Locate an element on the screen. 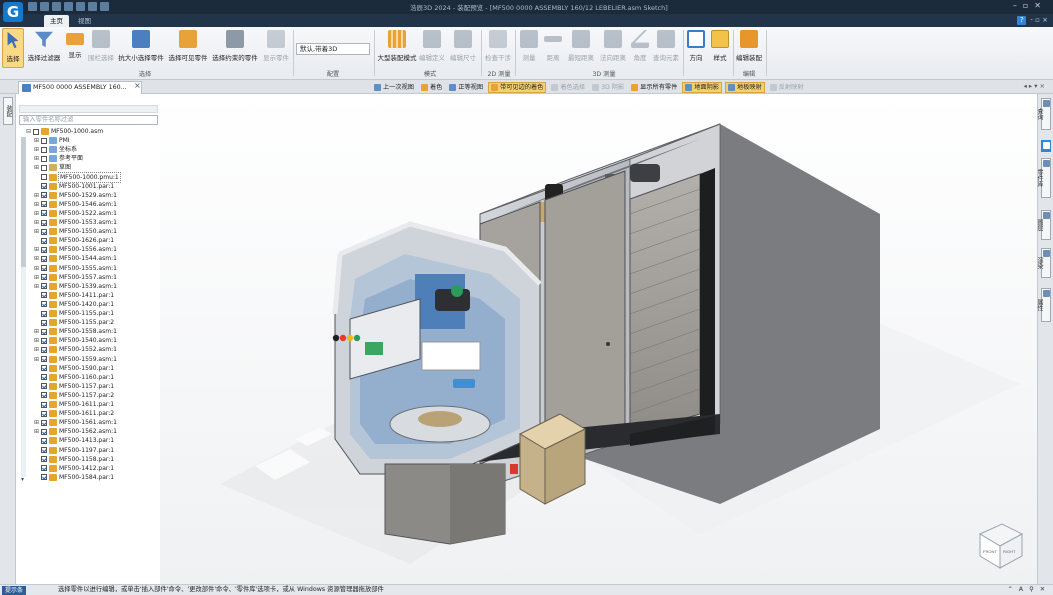 The image size is (1053, 595). tab-navigation-arrows: ◂ ▸ ▾ × is located at coordinates (1034, 86).